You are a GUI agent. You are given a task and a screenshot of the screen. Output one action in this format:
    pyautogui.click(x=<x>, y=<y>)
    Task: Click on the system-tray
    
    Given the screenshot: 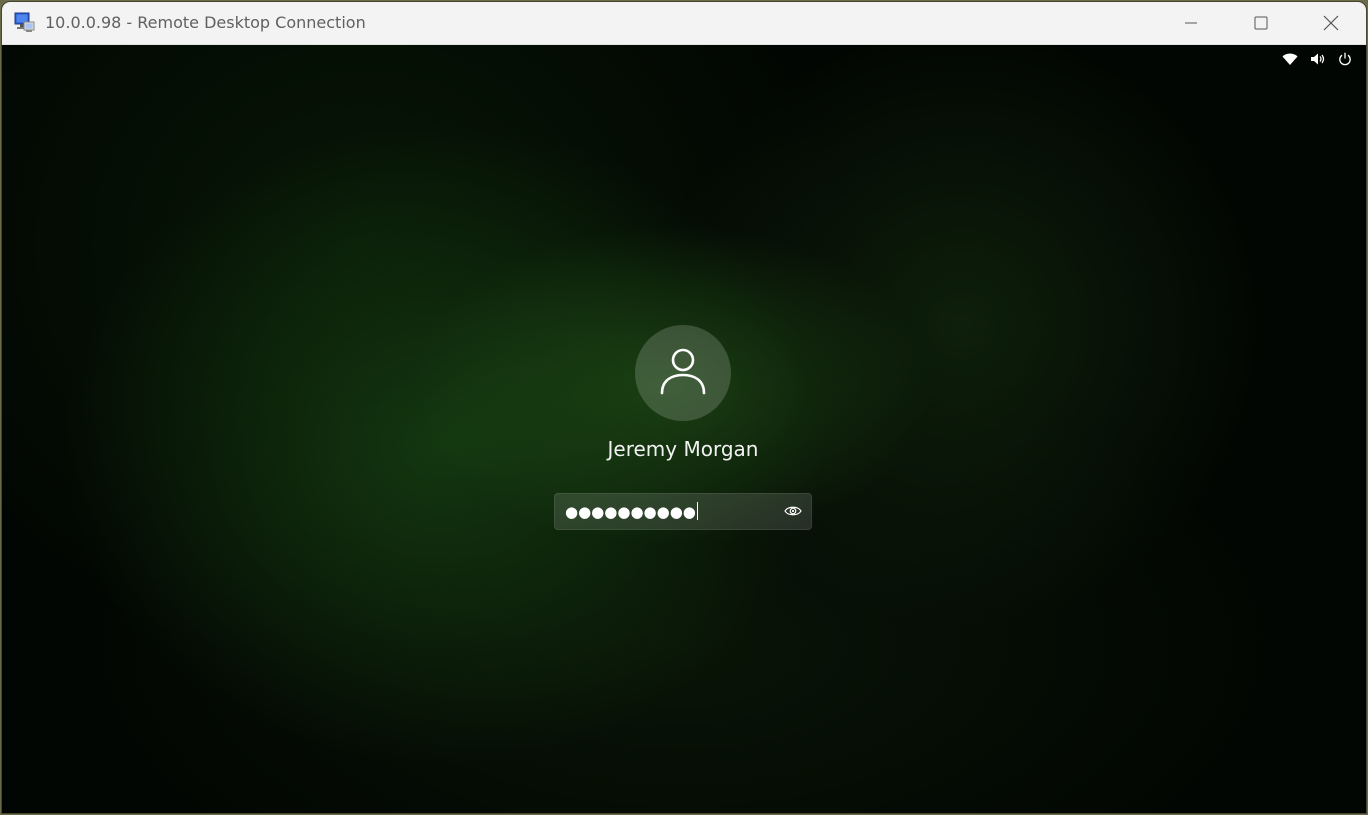 What is the action you would take?
    pyautogui.click(x=1317, y=59)
    